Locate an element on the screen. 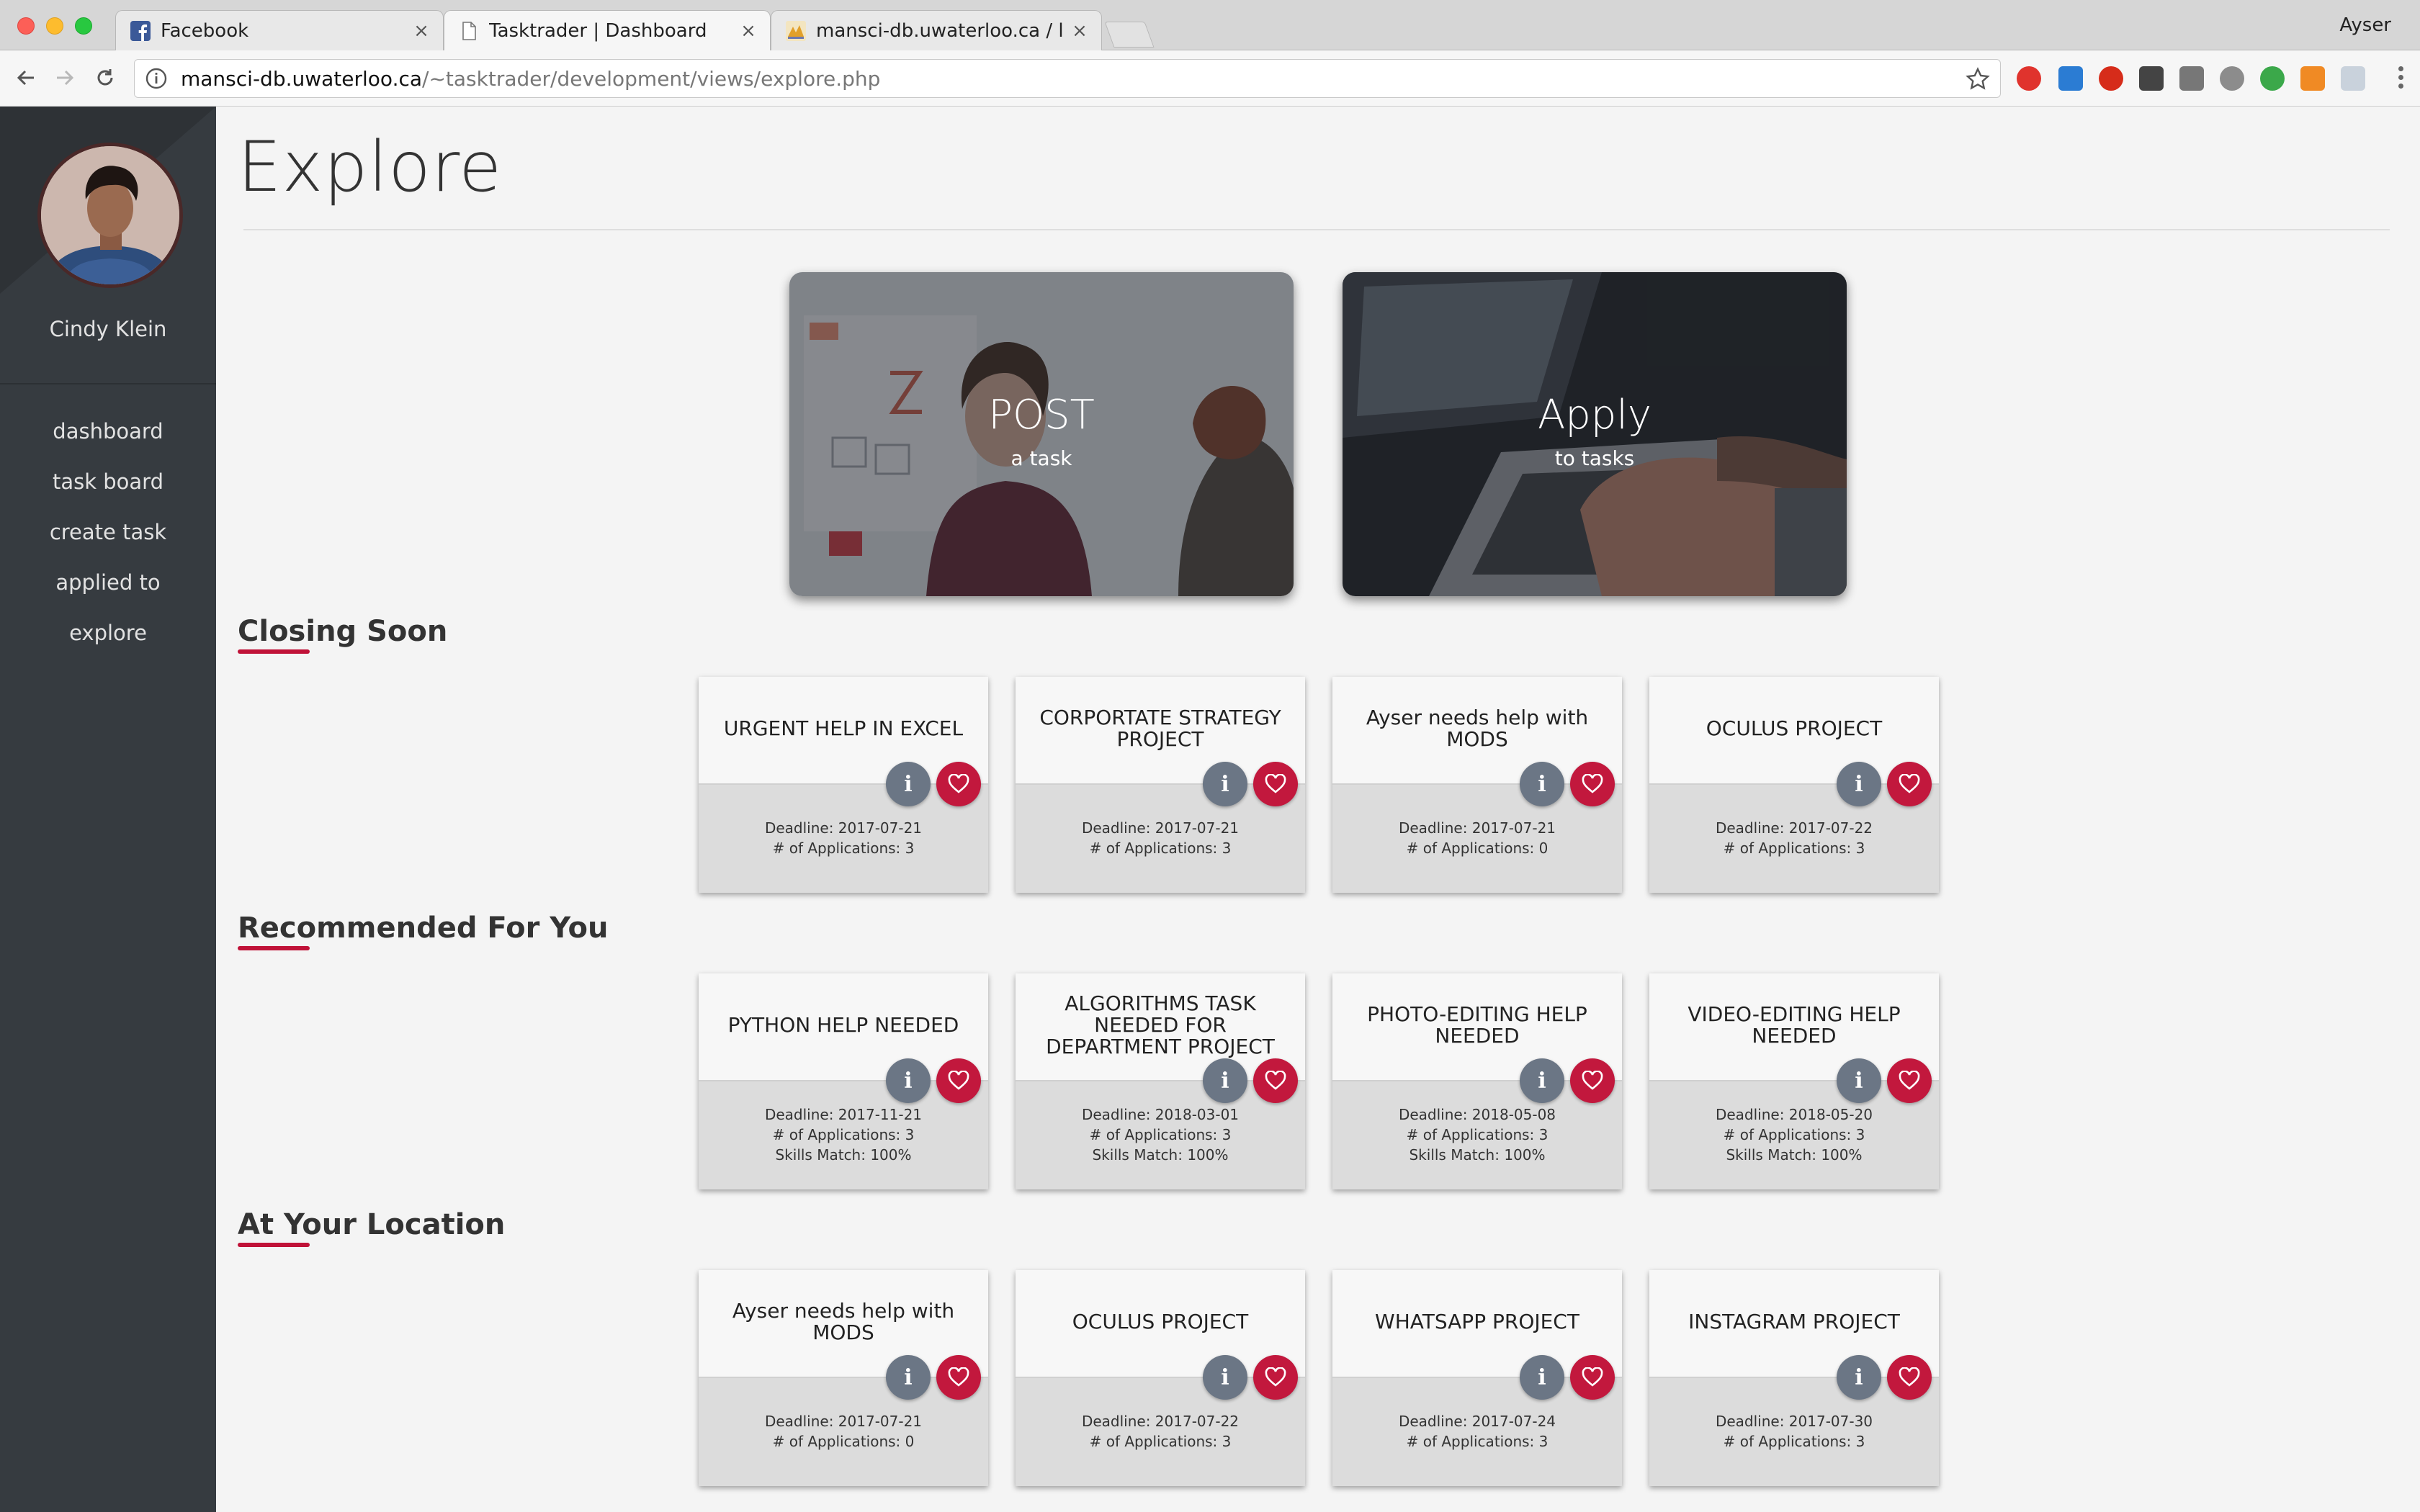  checkmark-icon is located at coordinates (2272, 78).